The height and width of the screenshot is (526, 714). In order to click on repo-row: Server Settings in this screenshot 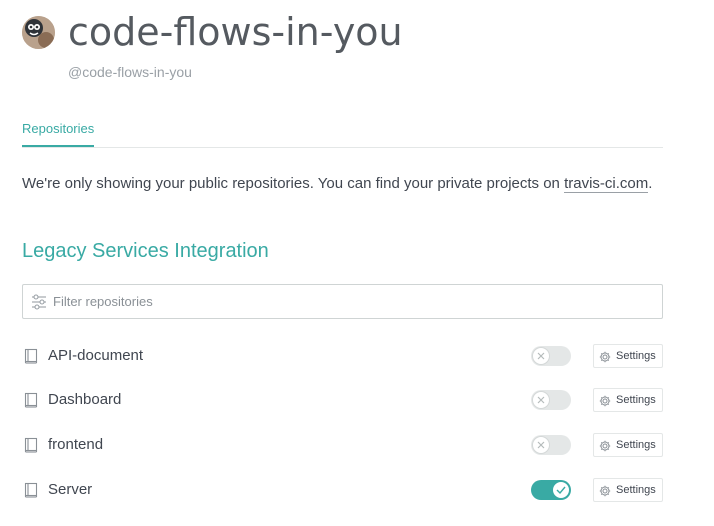, I will do `click(342, 490)`.